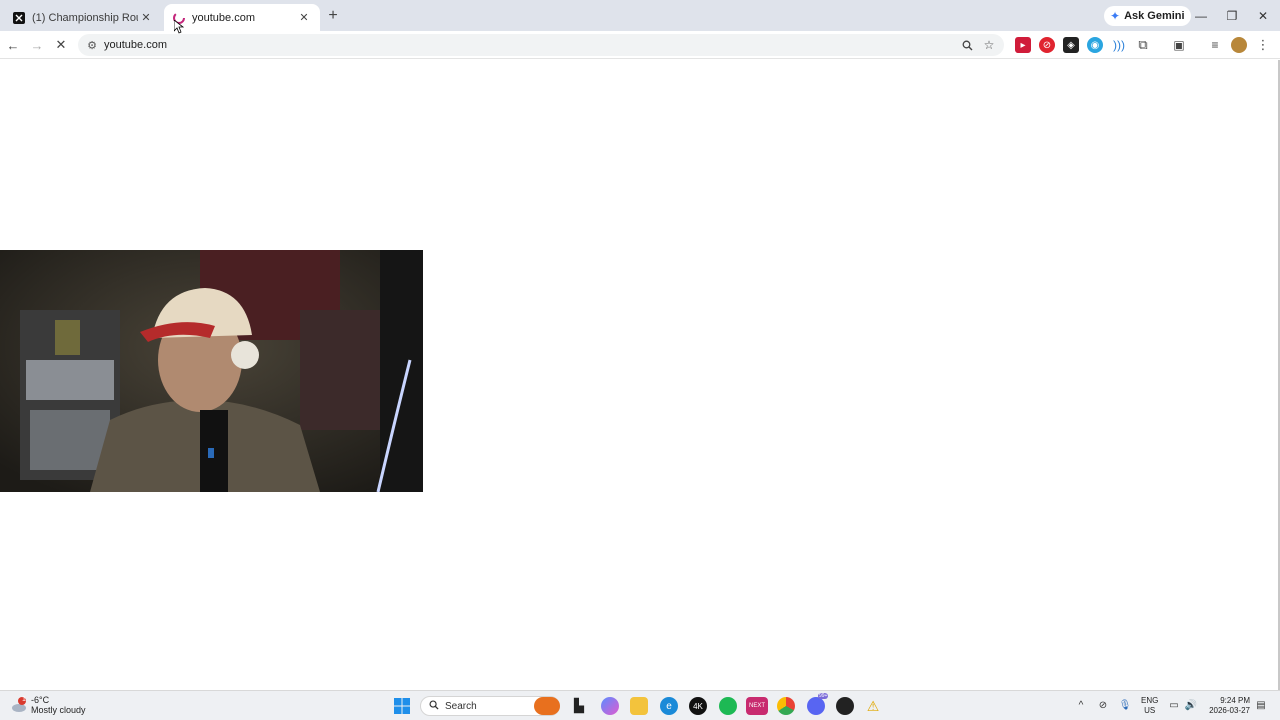 This screenshot has width=1280, height=720. What do you see at coordinates (211, 371) in the screenshot?
I see `webcam-overlay` at bounding box center [211, 371].